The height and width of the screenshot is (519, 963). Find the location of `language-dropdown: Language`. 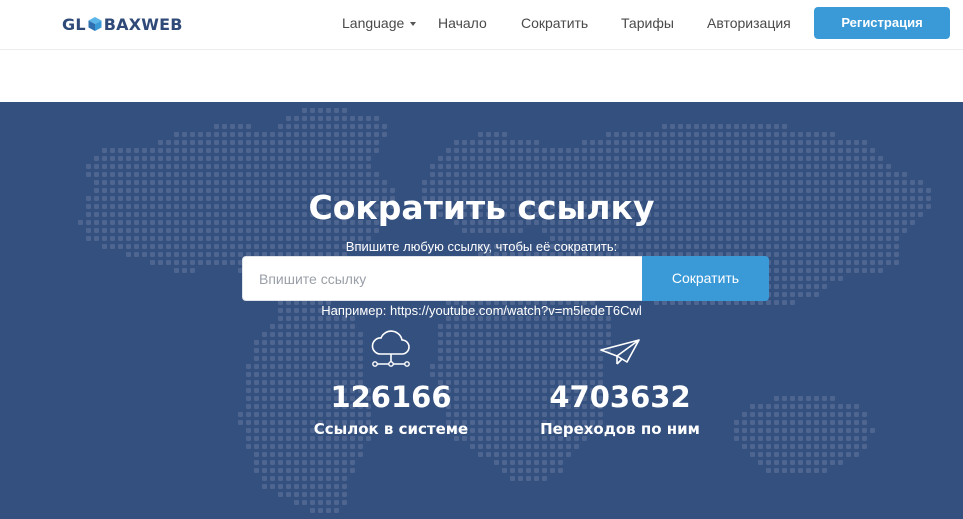

language-dropdown: Language is located at coordinates (379, 23).